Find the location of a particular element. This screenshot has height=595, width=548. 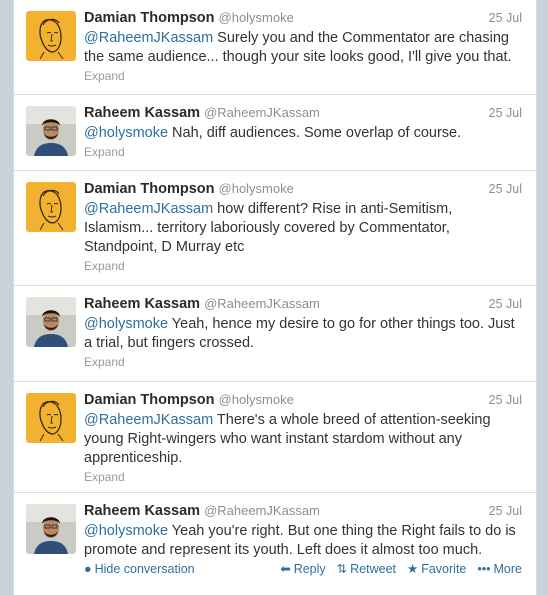

reply-icon: ⬅ is located at coordinates (285, 569).